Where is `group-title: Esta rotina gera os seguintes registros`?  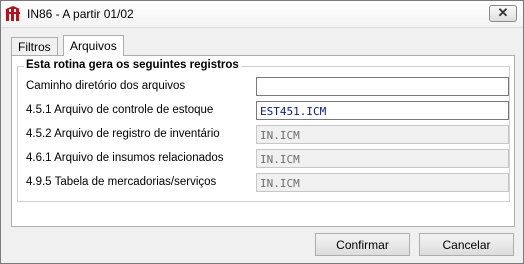 group-title: Esta rotina gera os seguintes registros is located at coordinates (132, 65).